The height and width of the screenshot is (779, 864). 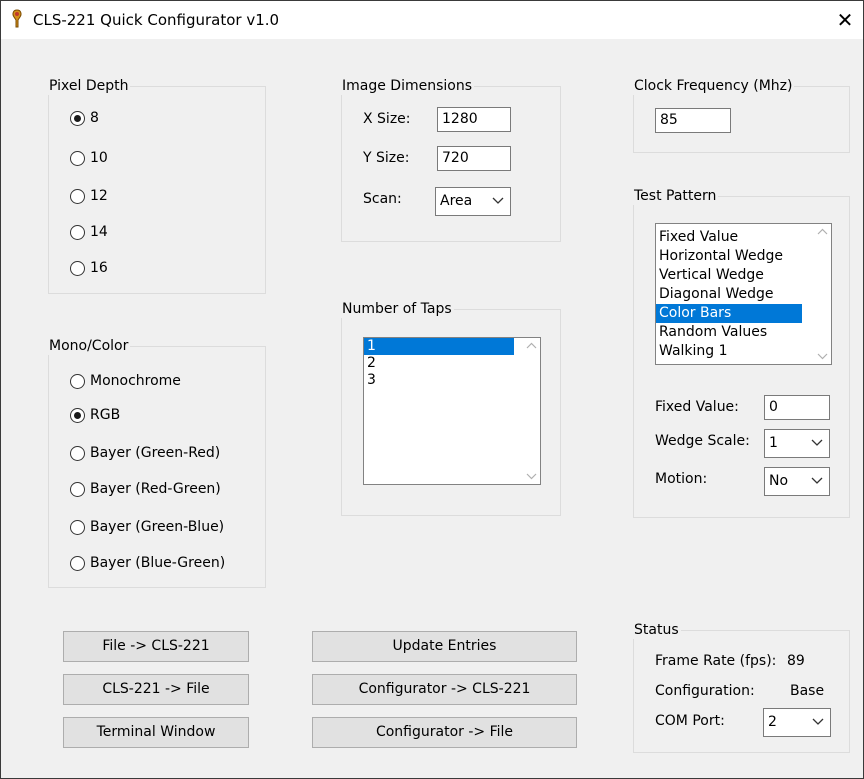 What do you see at coordinates (99, 268) in the screenshot?
I see `radio-label: 16` at bounding box center [99, 268].